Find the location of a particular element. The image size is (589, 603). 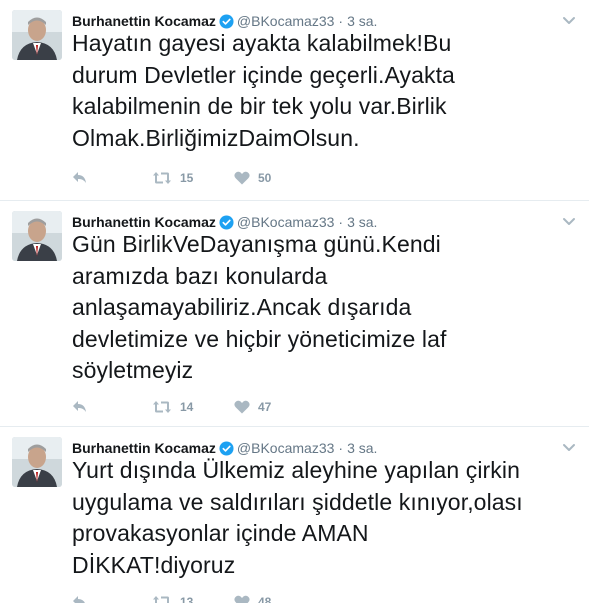

tweet-text-line: durum Devletler içinde geçerli.Ayakta is located at coordinates (263, 74).